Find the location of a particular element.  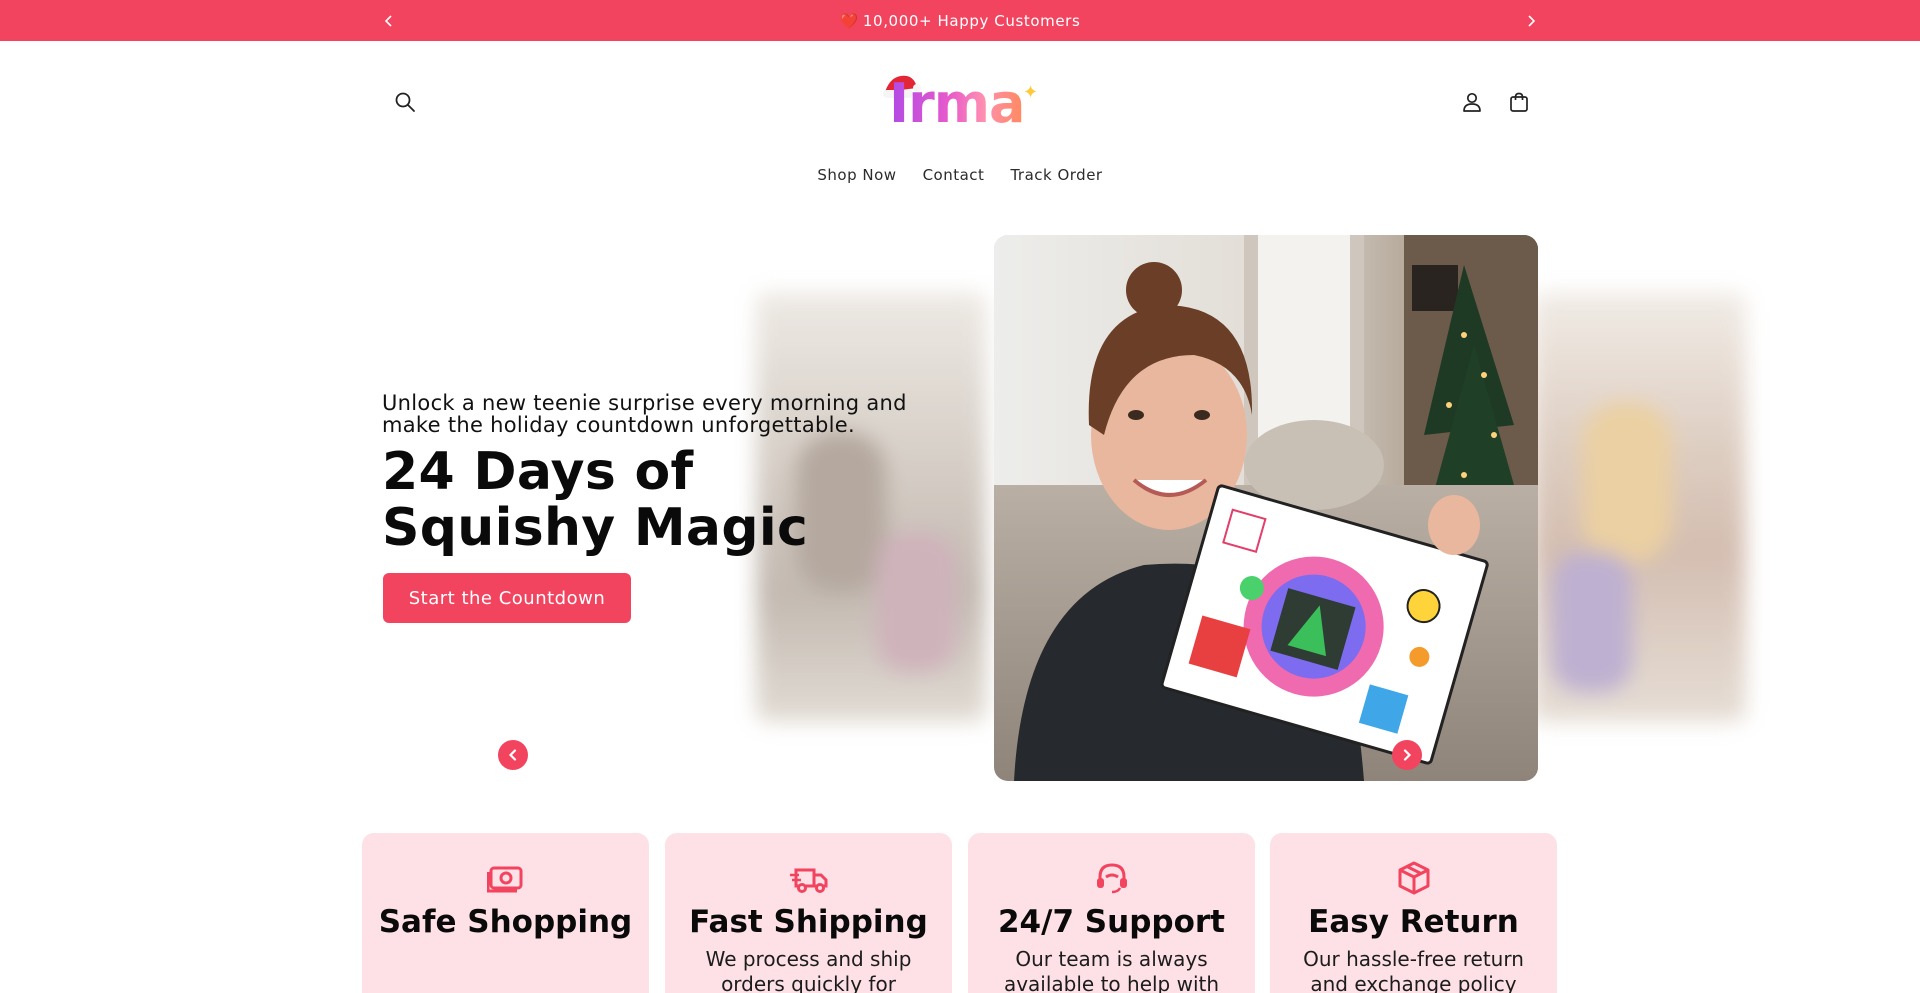

bag-icon is located at coordinates (1519, 102).